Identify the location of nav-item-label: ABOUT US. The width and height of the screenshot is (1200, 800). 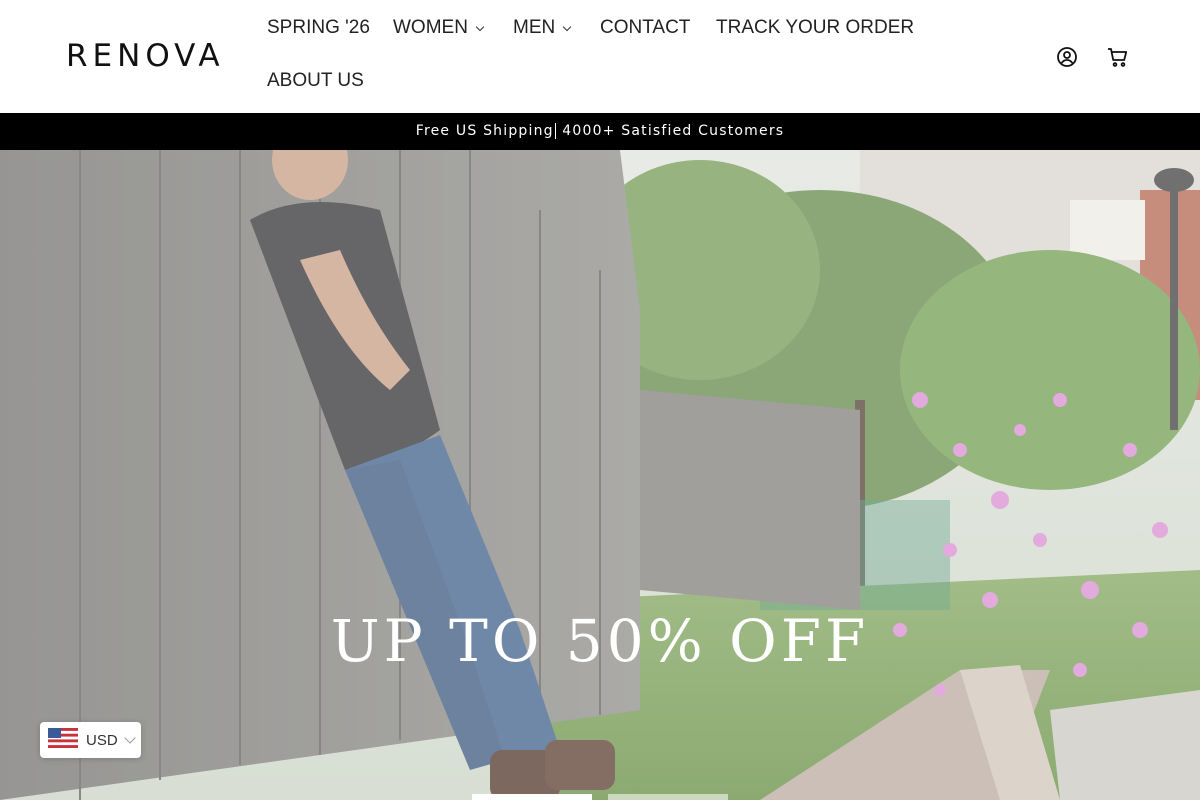
(315, 80).